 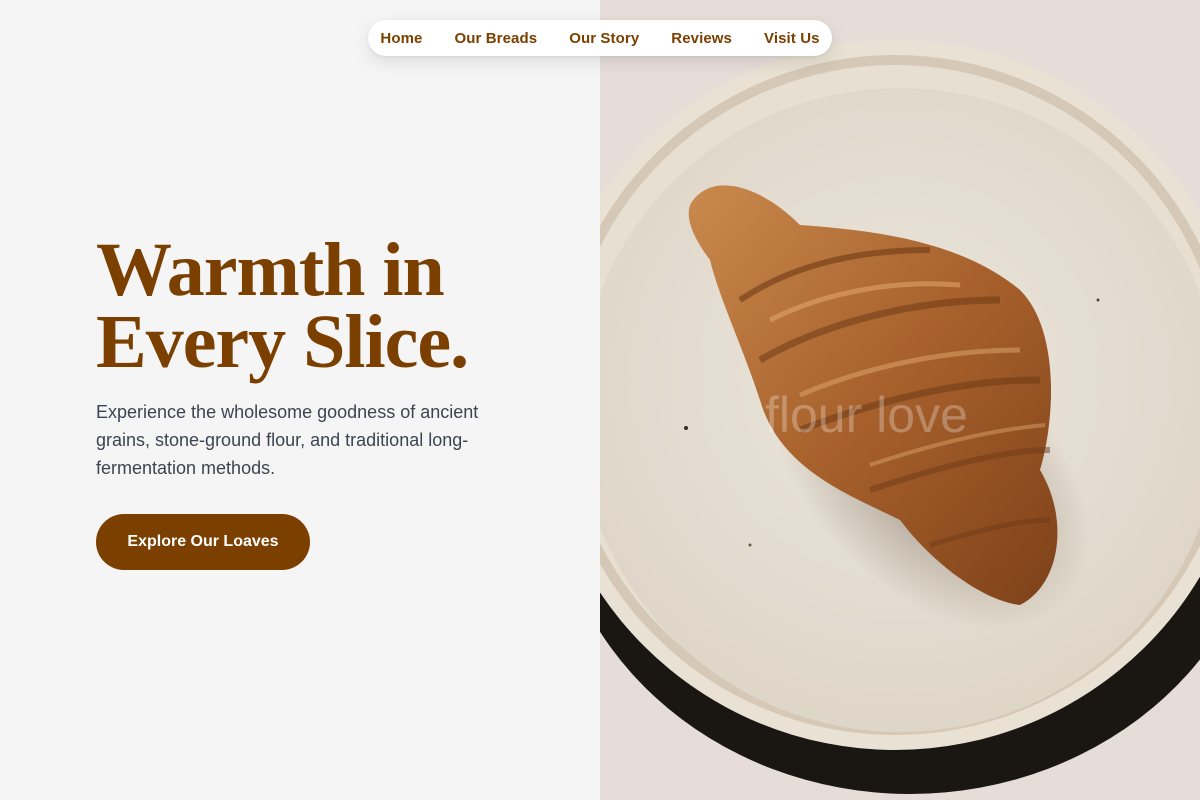 What do you see at coordinates (604, 38) in the screenshot?
I see `nav-item-our-story: Our Story` at bounding box center [604, 38].